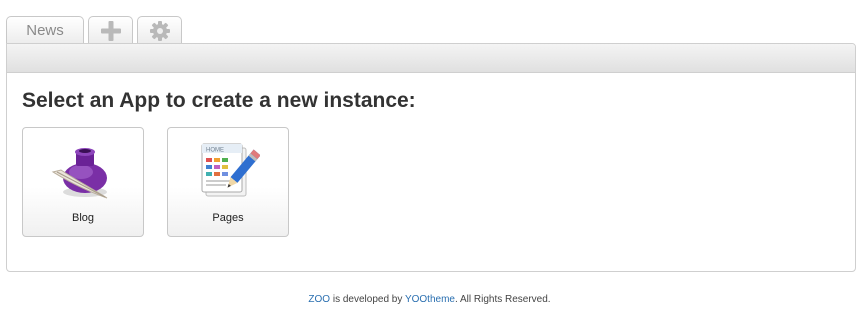 Image resolution: width=859 pixels, height=319 pixels. I want to click on gear-icon, so click(159, 30).